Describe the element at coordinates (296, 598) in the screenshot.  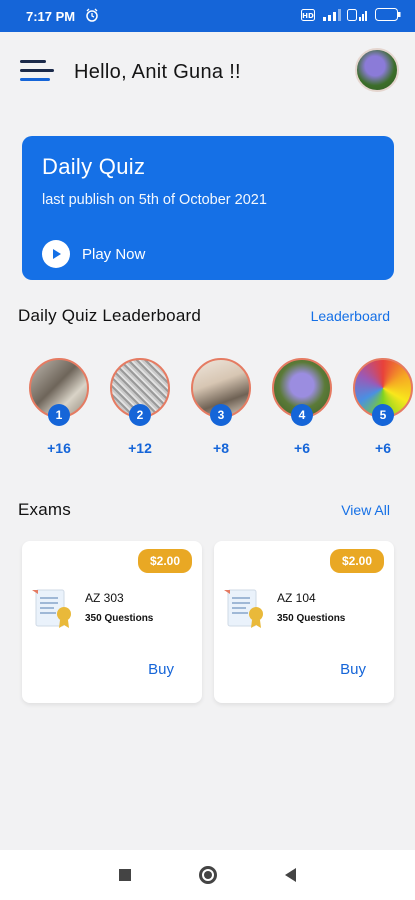
I see `exam-code: AZ 104` at that location.